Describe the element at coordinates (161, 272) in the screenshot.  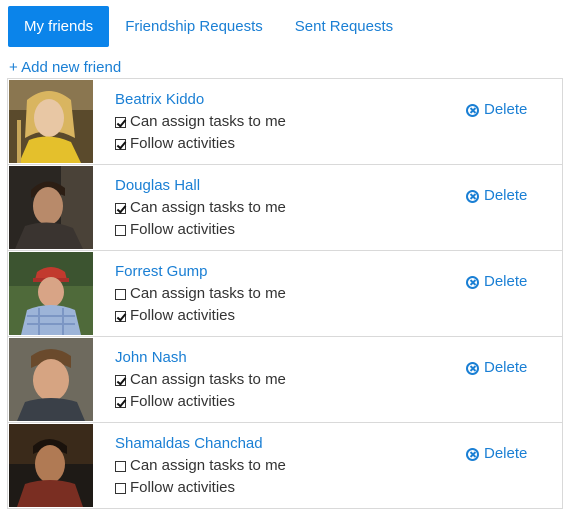
I see `friend-name: Forrest Gump` at that location.